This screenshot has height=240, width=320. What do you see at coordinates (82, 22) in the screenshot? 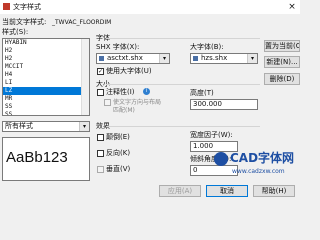
I see `current-style-value: _TWVAC_FLOORDIM` at bounding box center [82, 22].